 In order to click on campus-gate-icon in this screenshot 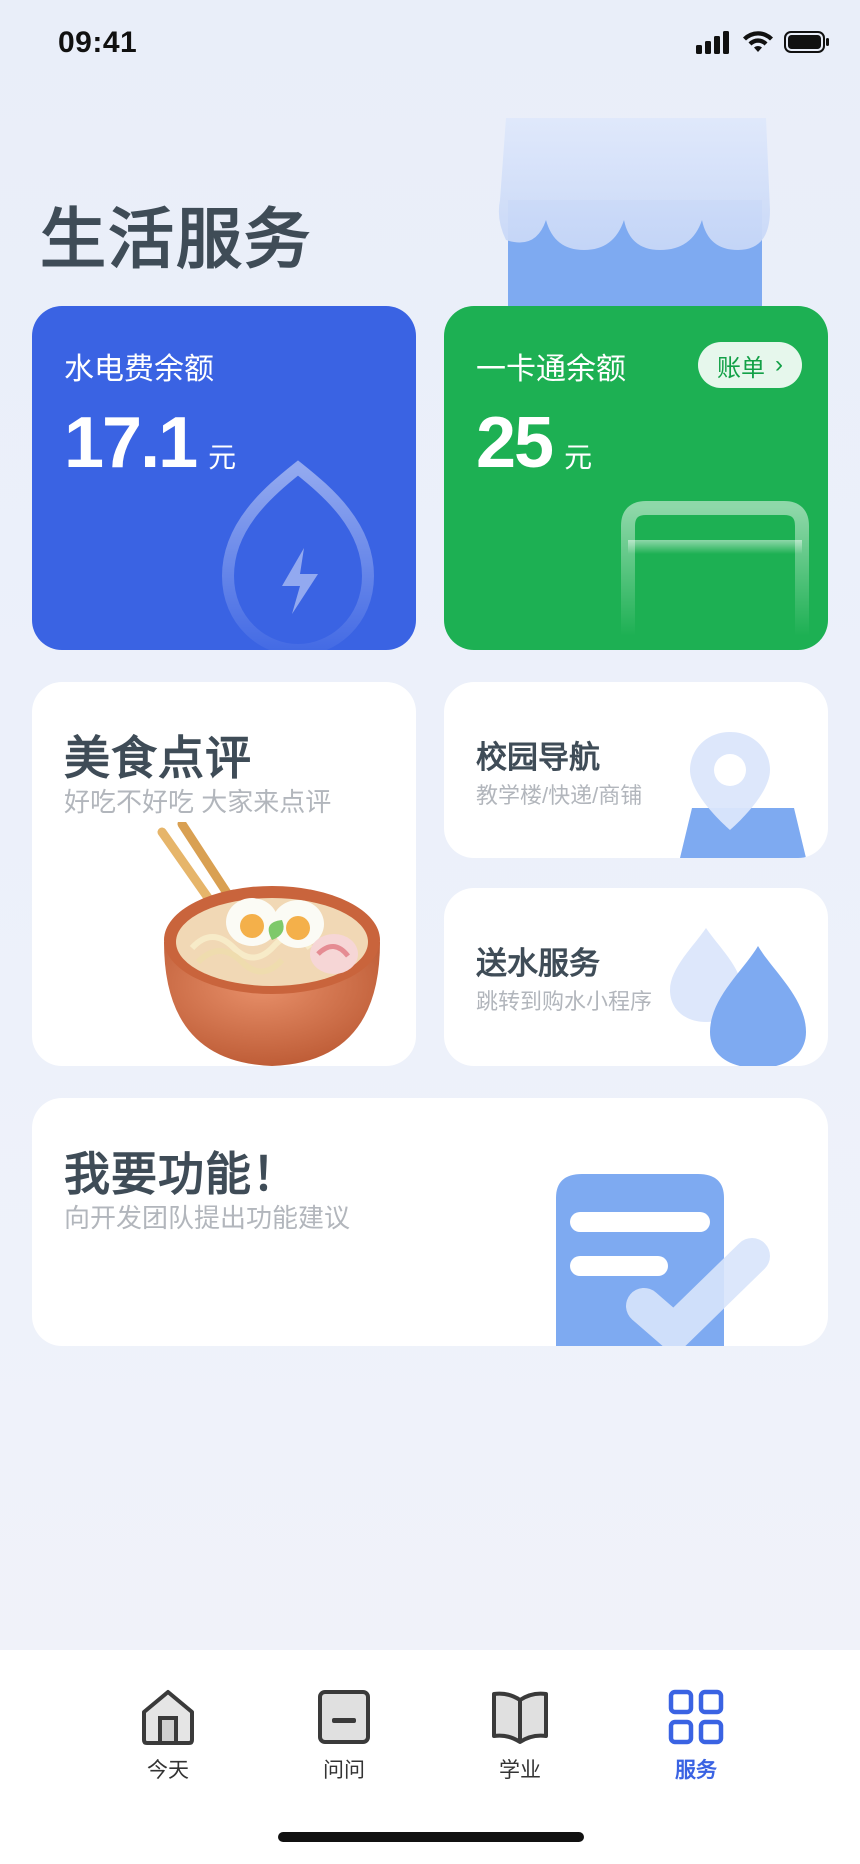, I will do `click(715, 568)`.